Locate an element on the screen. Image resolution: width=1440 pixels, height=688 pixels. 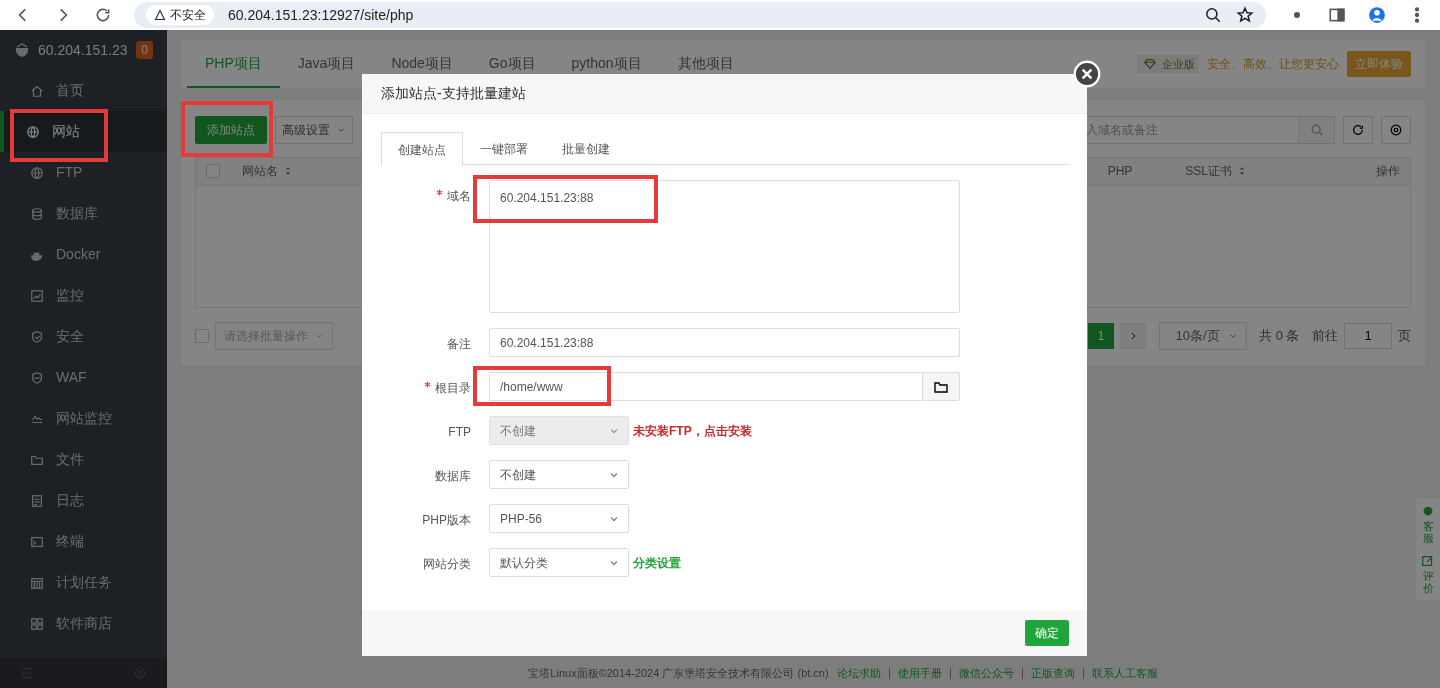
page-input: 1 is located at coordinates (1368, 336).